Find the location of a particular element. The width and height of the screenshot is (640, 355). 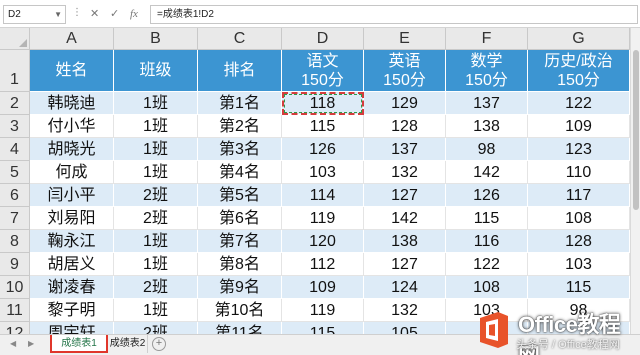

formula-input: =成绩表1!D2 is located at coordinates (394, 14).